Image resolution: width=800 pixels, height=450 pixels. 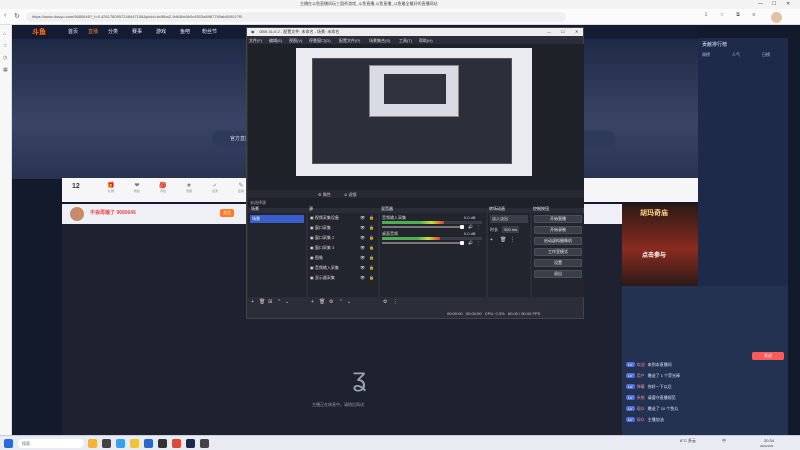 I want to click on add-scene-icon: +, so click(x=252, y=302).